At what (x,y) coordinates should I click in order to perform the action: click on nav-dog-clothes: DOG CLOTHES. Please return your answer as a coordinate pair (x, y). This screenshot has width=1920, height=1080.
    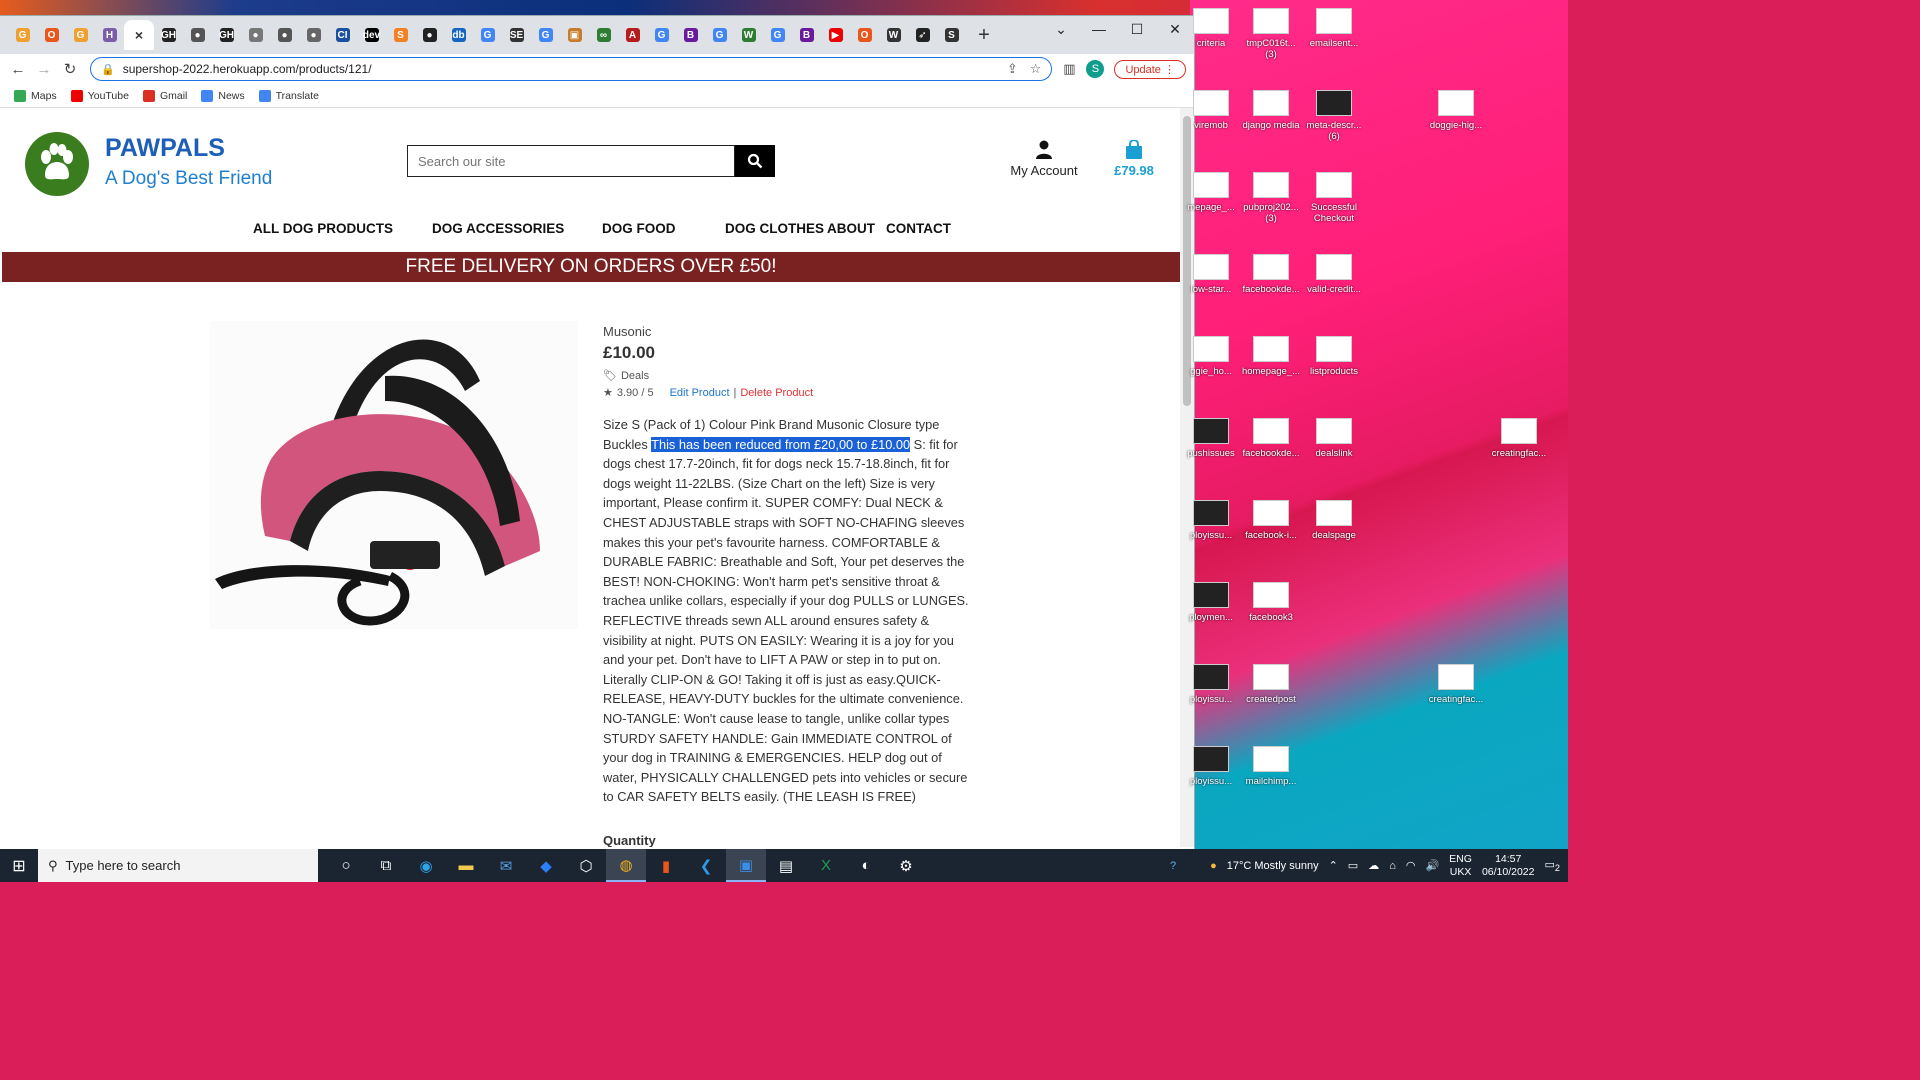
    Looking at the image, I should click on (774, 228).